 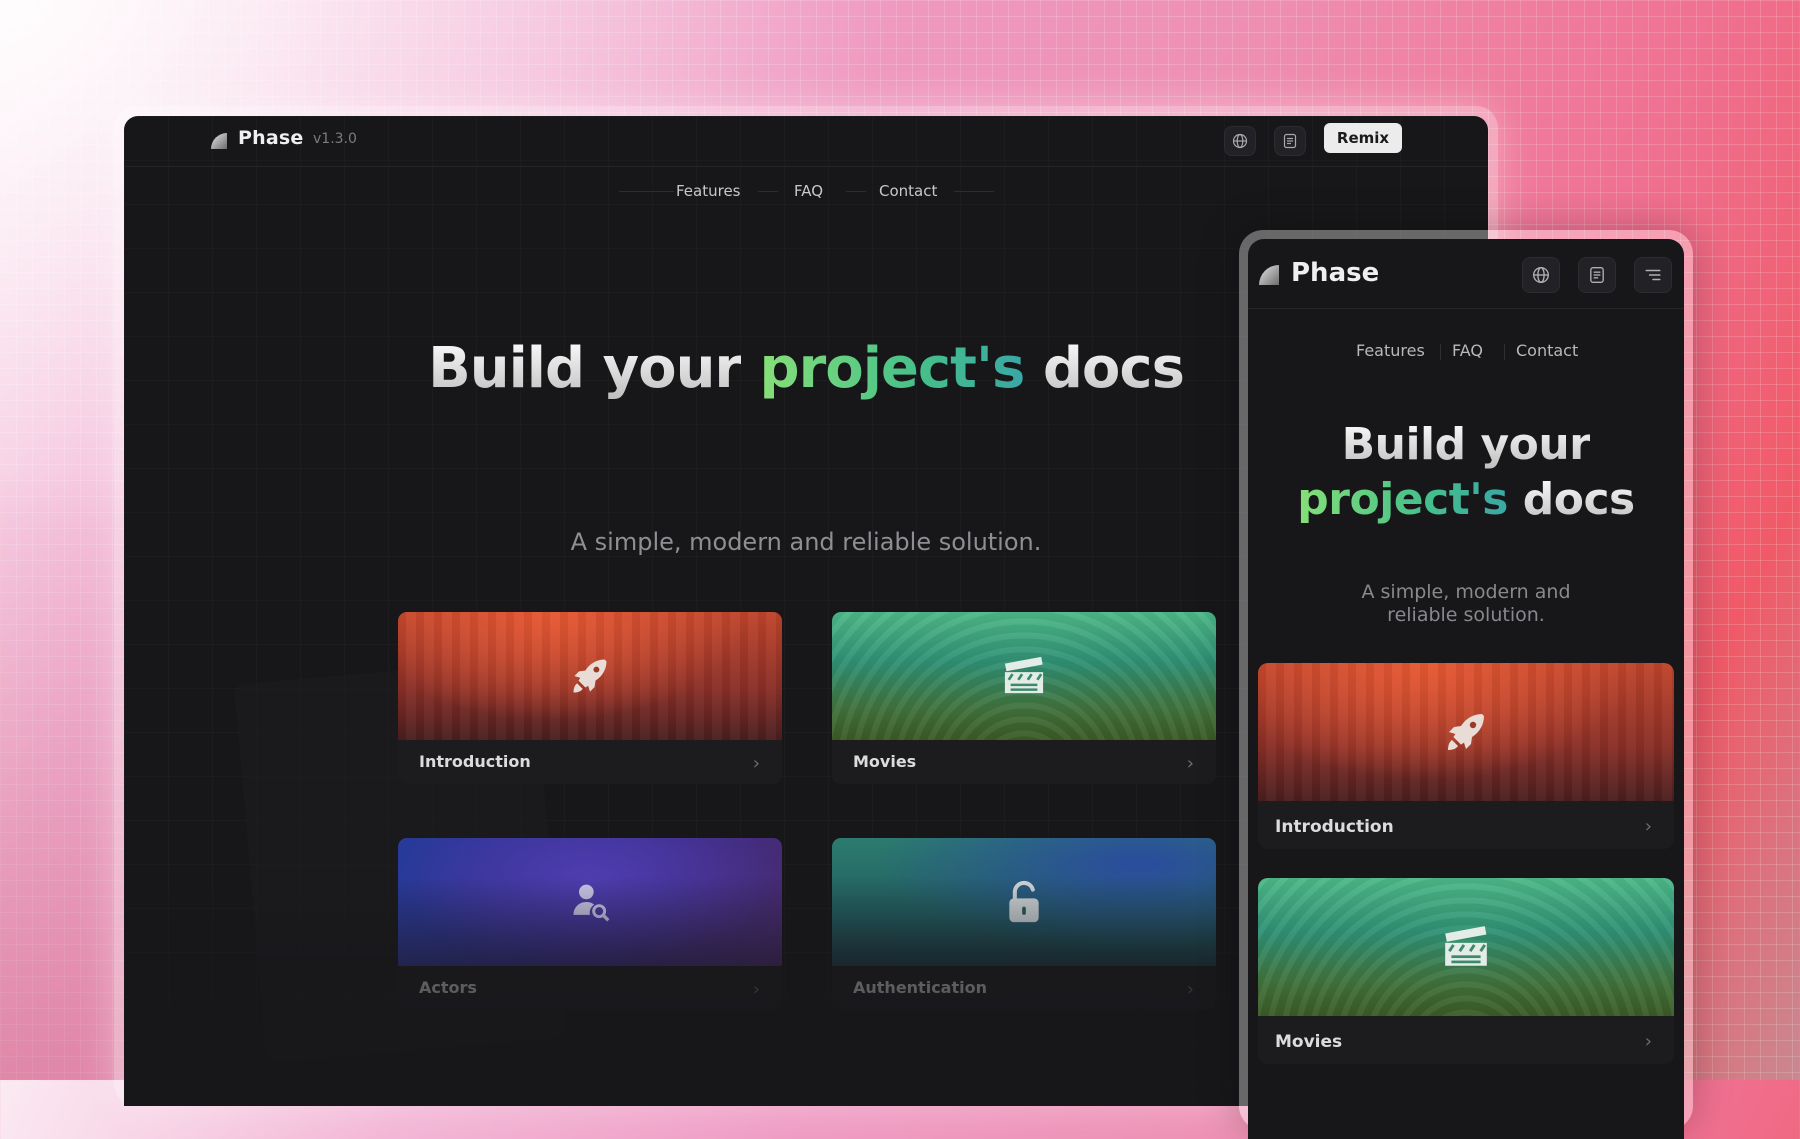 What do you see at coordinates (806, 141) in the screenshot?
I see `desktop-header: Phase v1.3.0 Remix` at bounding box center [806, 141].